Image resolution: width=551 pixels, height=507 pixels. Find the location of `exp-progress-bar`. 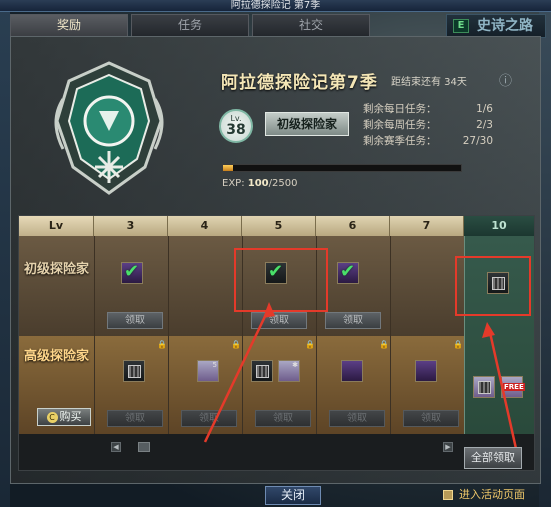

exp-progress-bar is located at coordinates (342, 168).